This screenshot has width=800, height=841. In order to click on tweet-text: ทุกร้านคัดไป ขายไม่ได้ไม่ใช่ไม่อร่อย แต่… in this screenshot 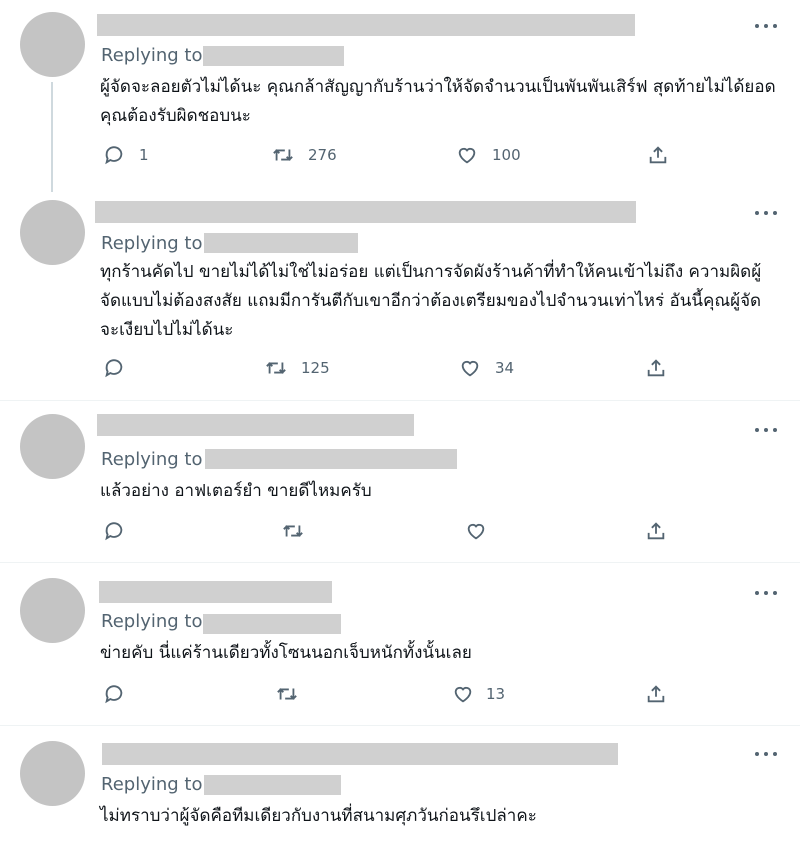, I will do `click(431, 301)`.